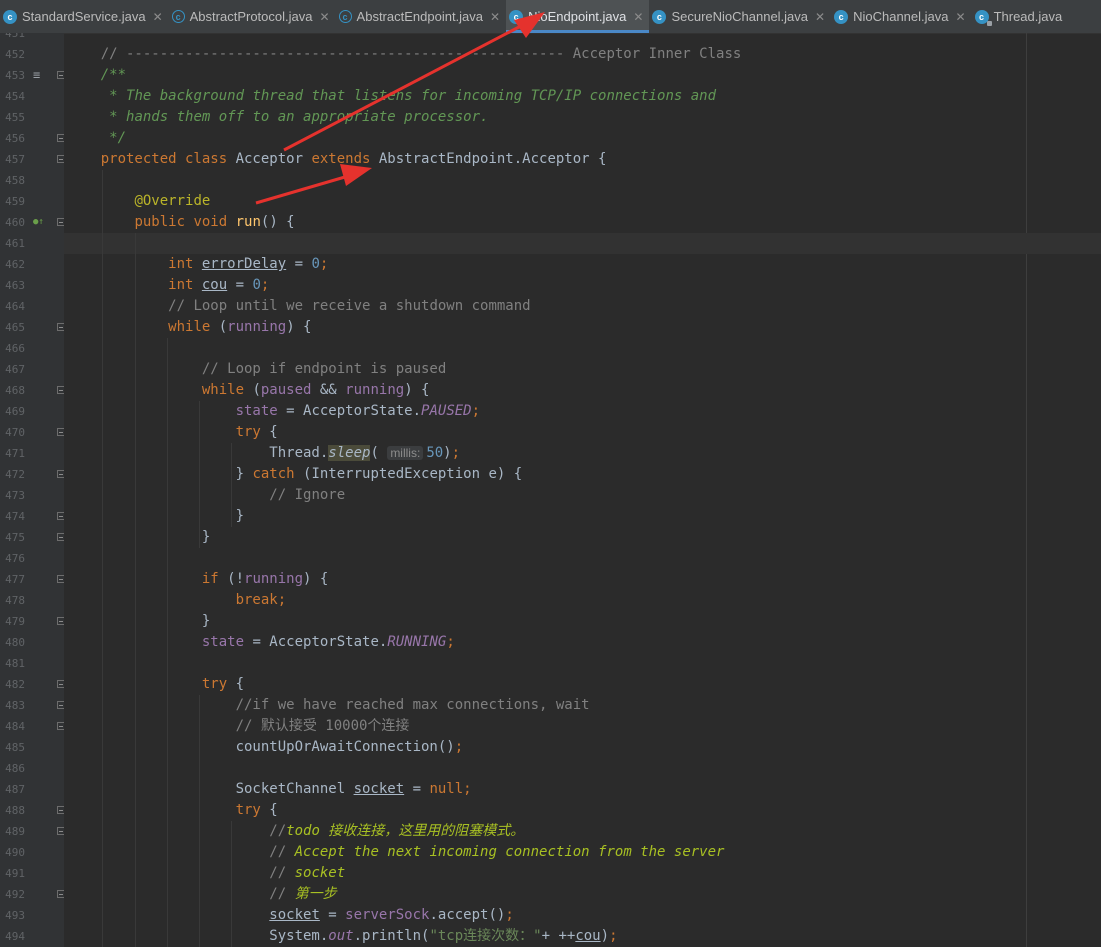 The height and width of the screenshot is (947, 1101). Describe the element at coordinates (558, 936) in the screenshot. I see `code-token: + ++` at that location.